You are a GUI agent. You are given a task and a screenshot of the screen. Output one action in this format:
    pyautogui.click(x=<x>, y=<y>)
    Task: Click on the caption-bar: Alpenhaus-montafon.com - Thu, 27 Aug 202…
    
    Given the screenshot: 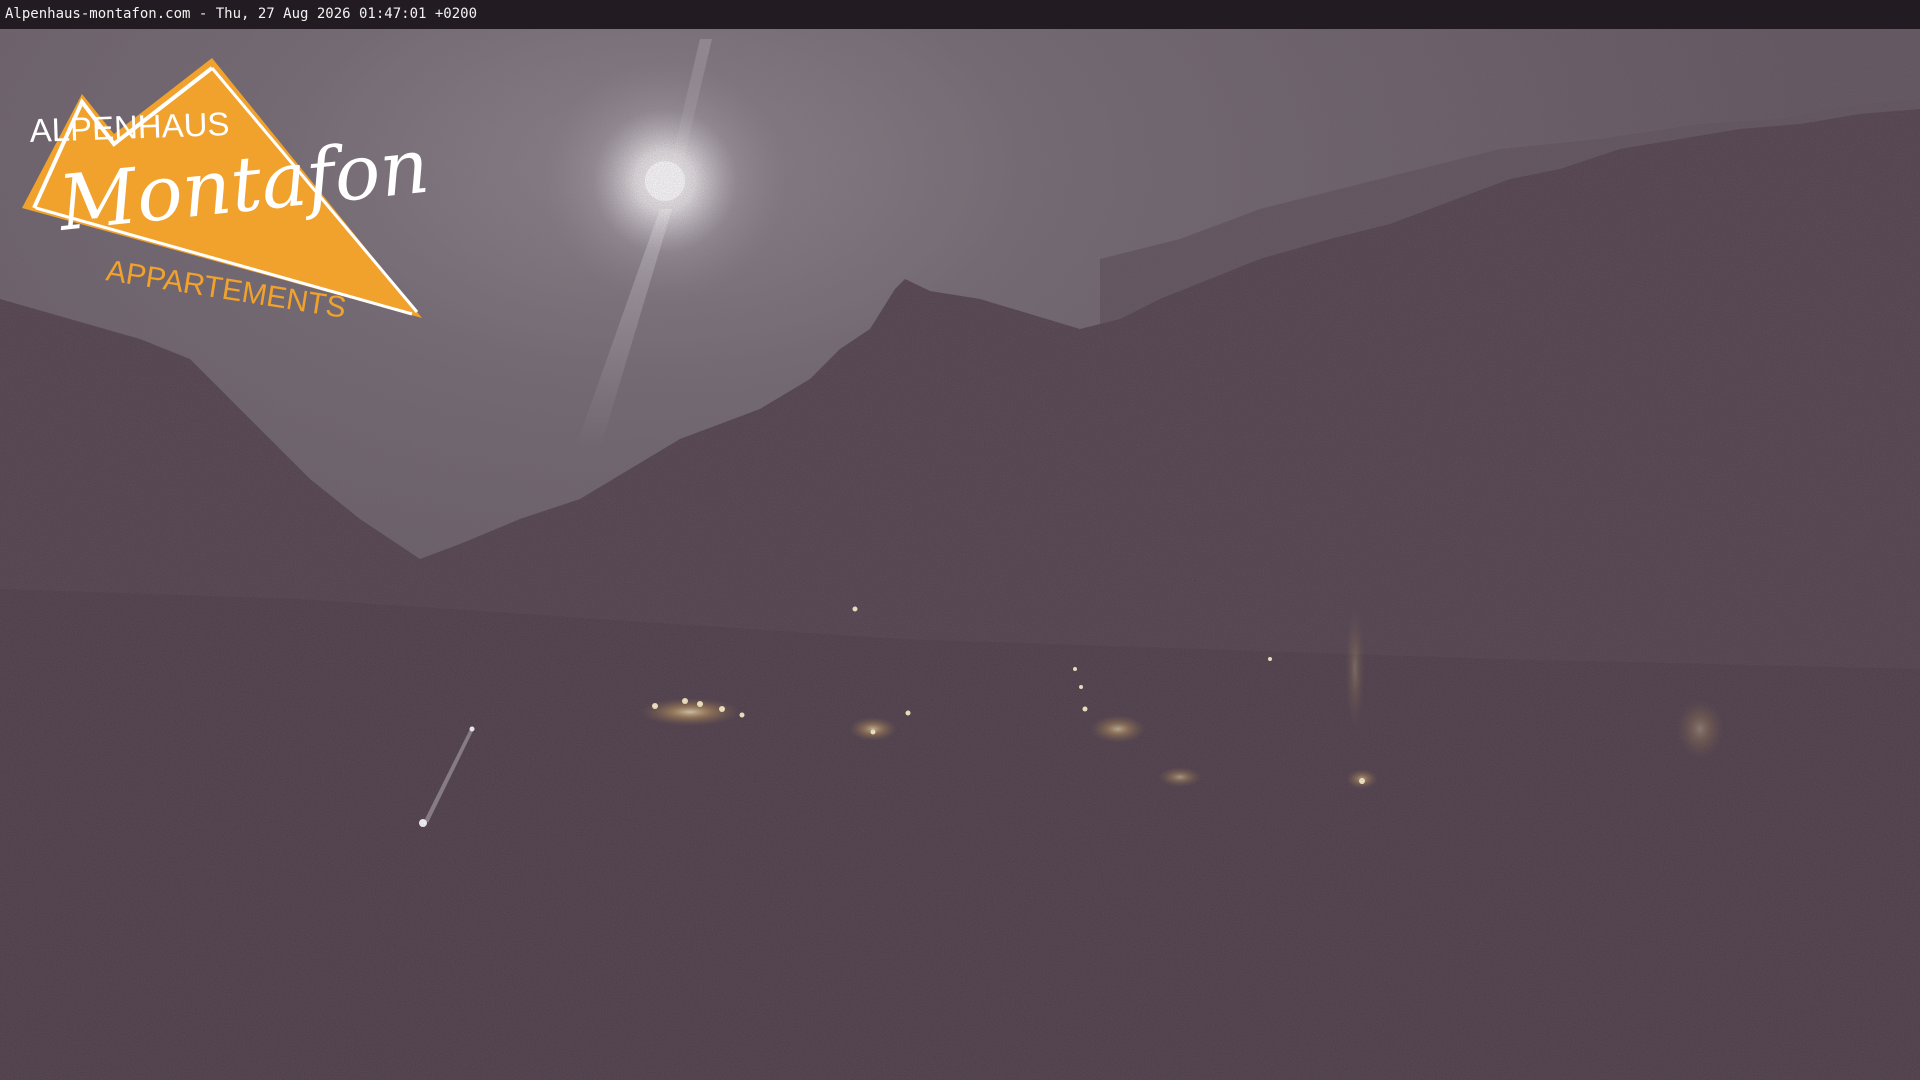 What is the action you would take?
    pyautogui.click(x=960, y=14)
    